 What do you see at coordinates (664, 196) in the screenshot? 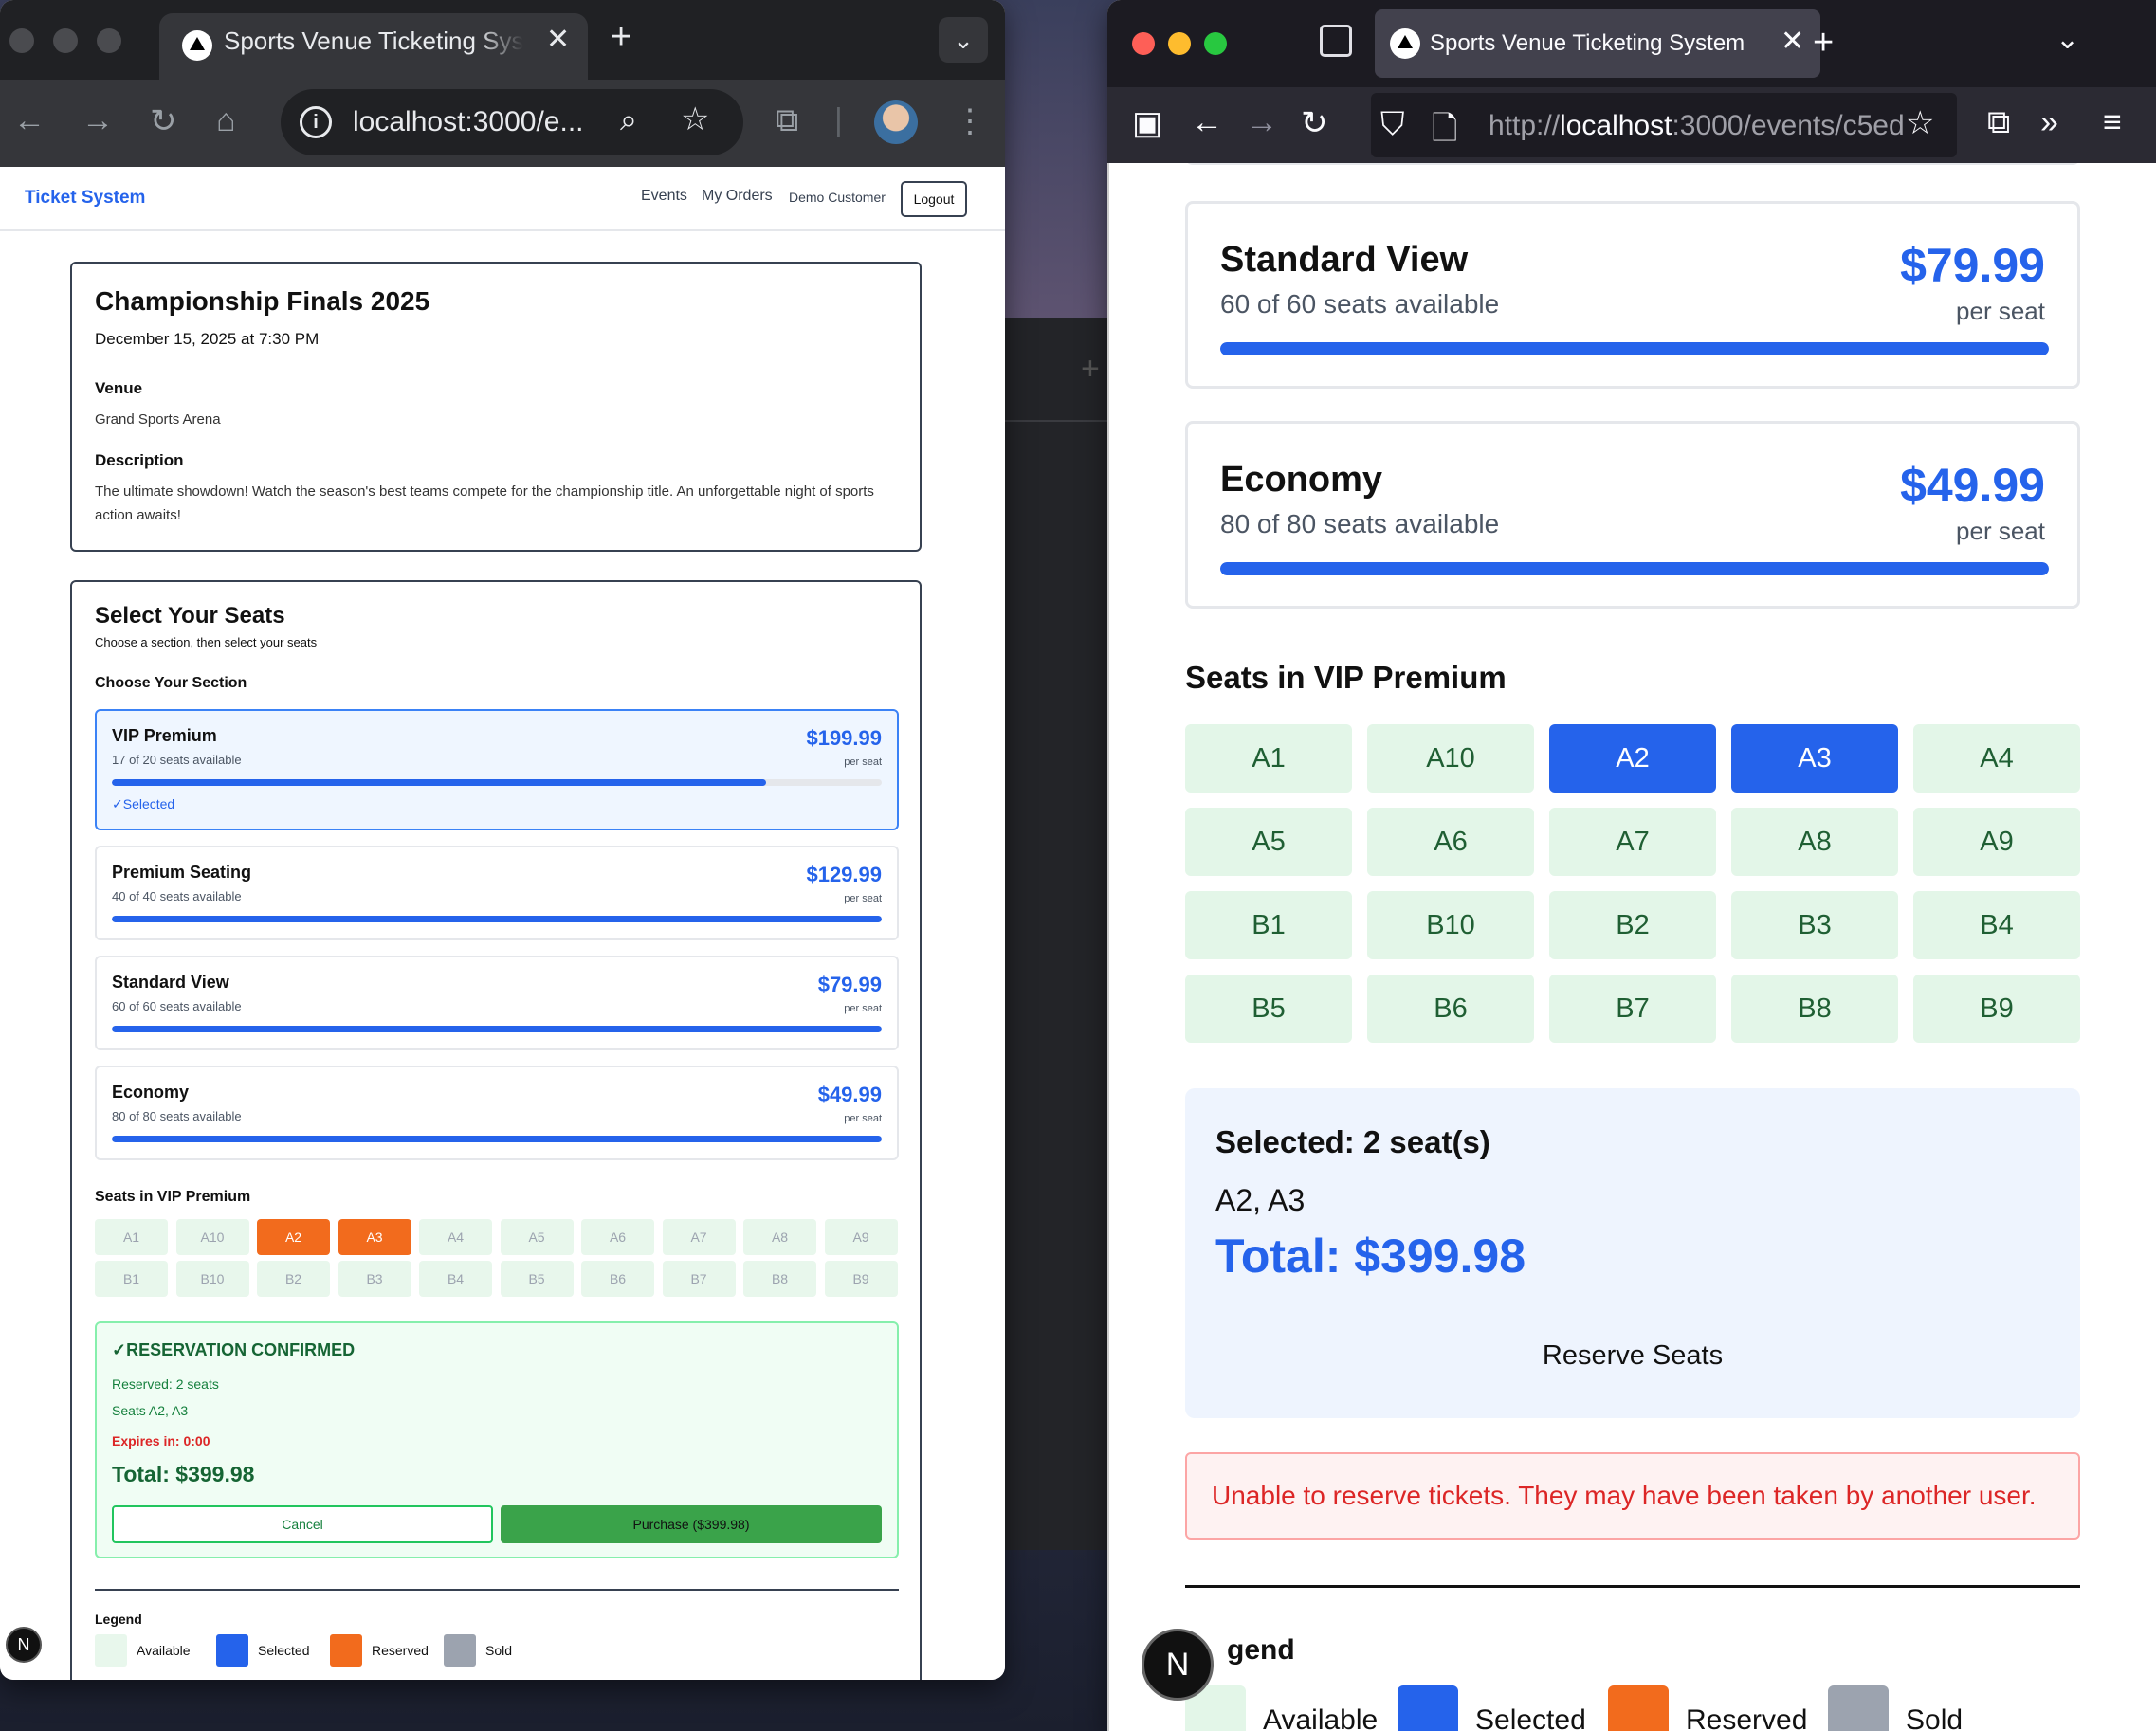
I see `nav-events: Events` at bounding box center [664, 196].